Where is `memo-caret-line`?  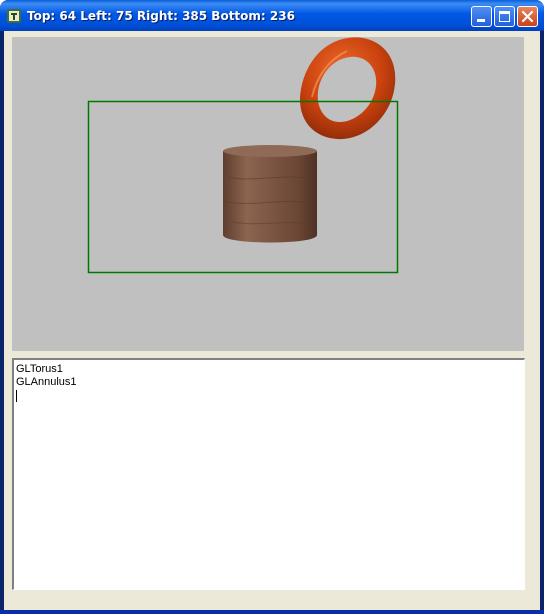 memo-caret-line is located at coordinates (270, 395).